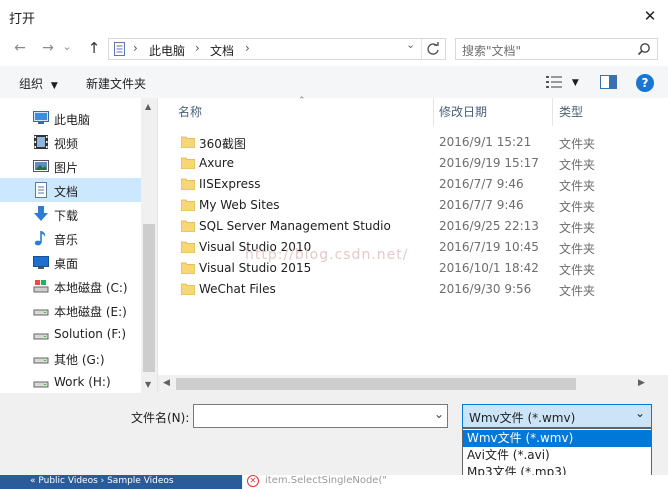 The image size is (668, 489). What do you see at coordinates (557, 416) in the screenshot?
I see `file-type-select: Wmv文件 (*.wmv) ⌄` at bounding box center [557, 416].